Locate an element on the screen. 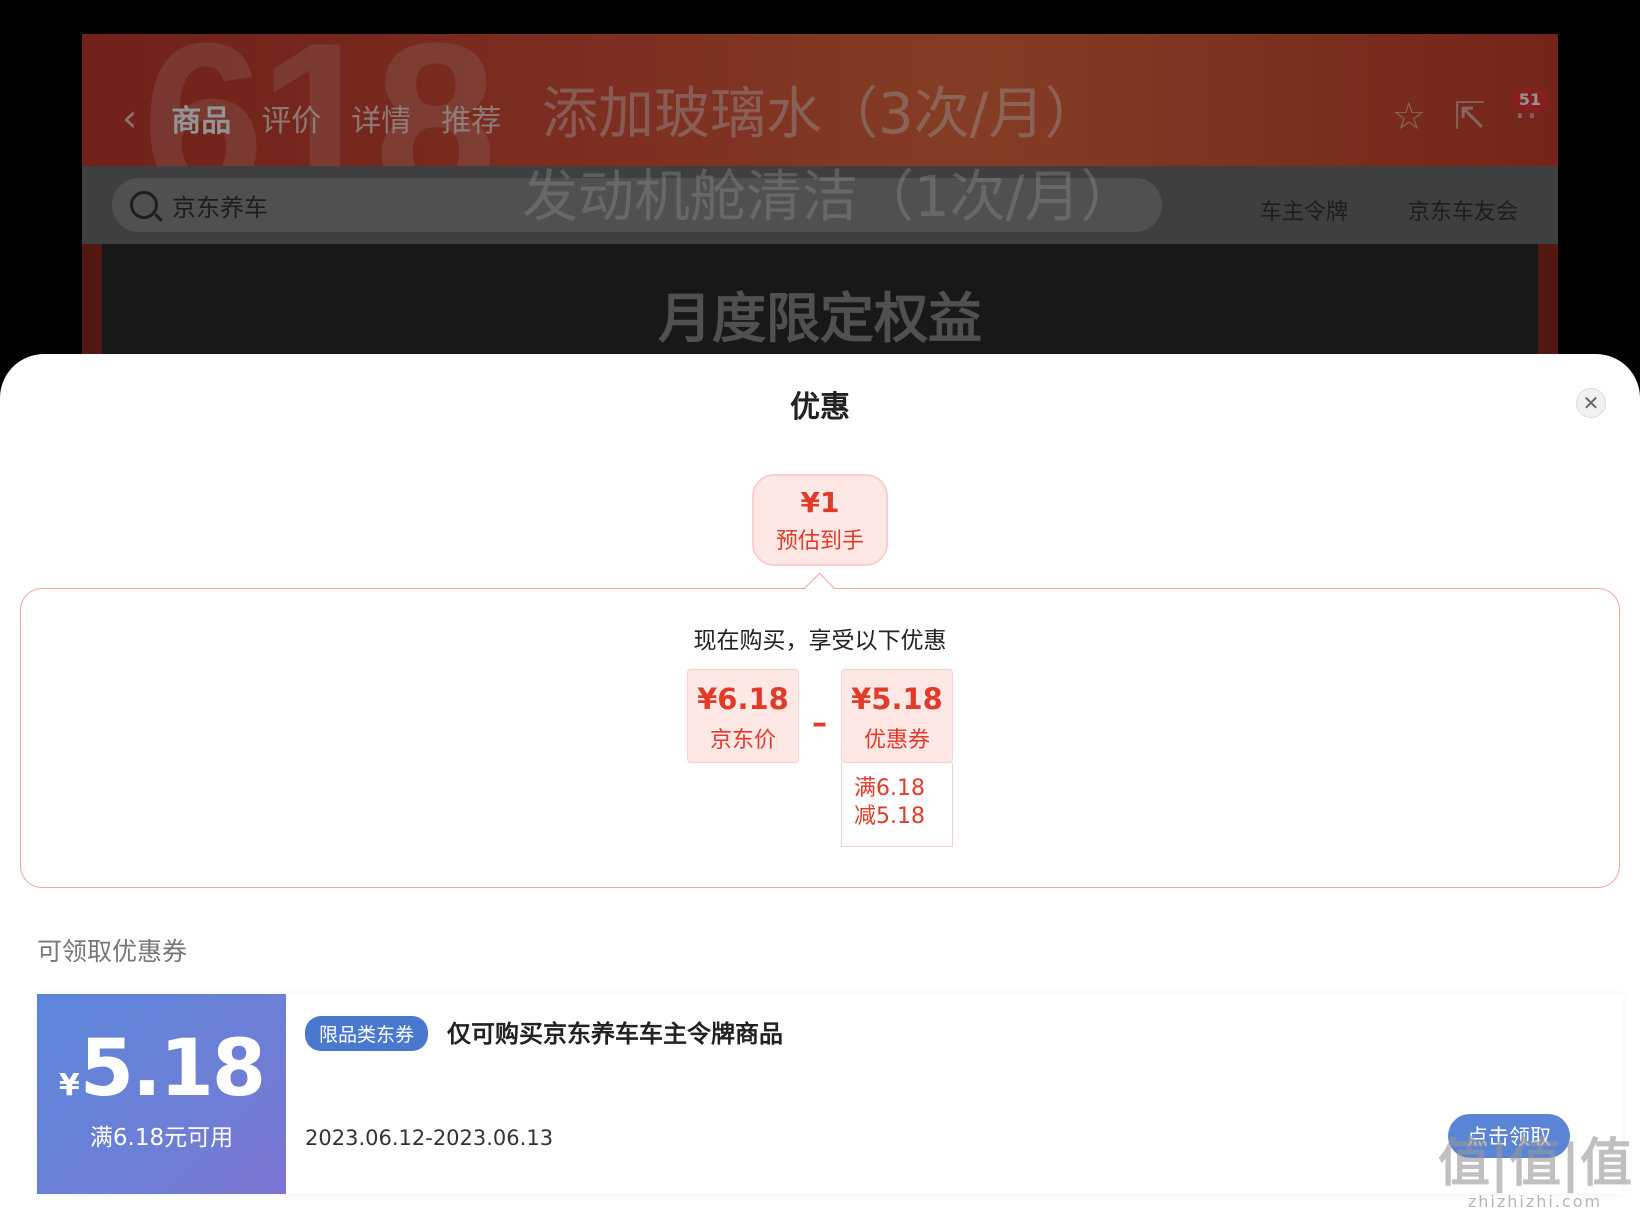  estimated-price: ¥1 is located at coordinates (820, 502).